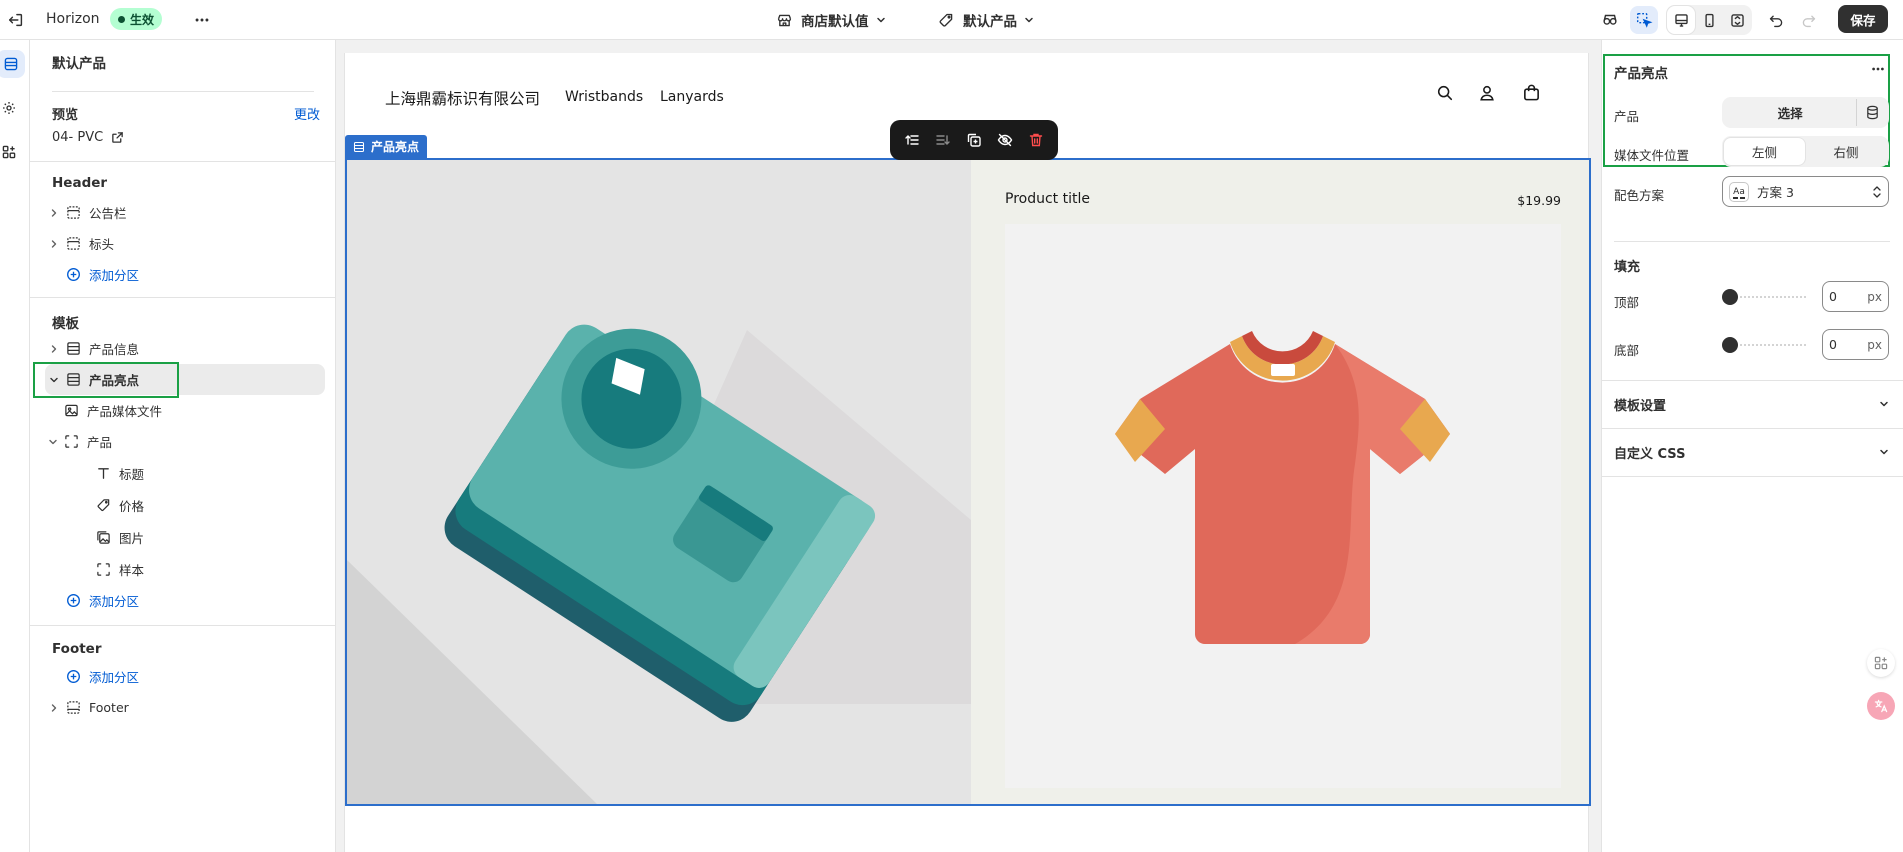 This screenshot has height=852, width=1903. Describe the element at coordinates (1737, 20) in the screenshot. I see `fullscreen-view-button` at that location.